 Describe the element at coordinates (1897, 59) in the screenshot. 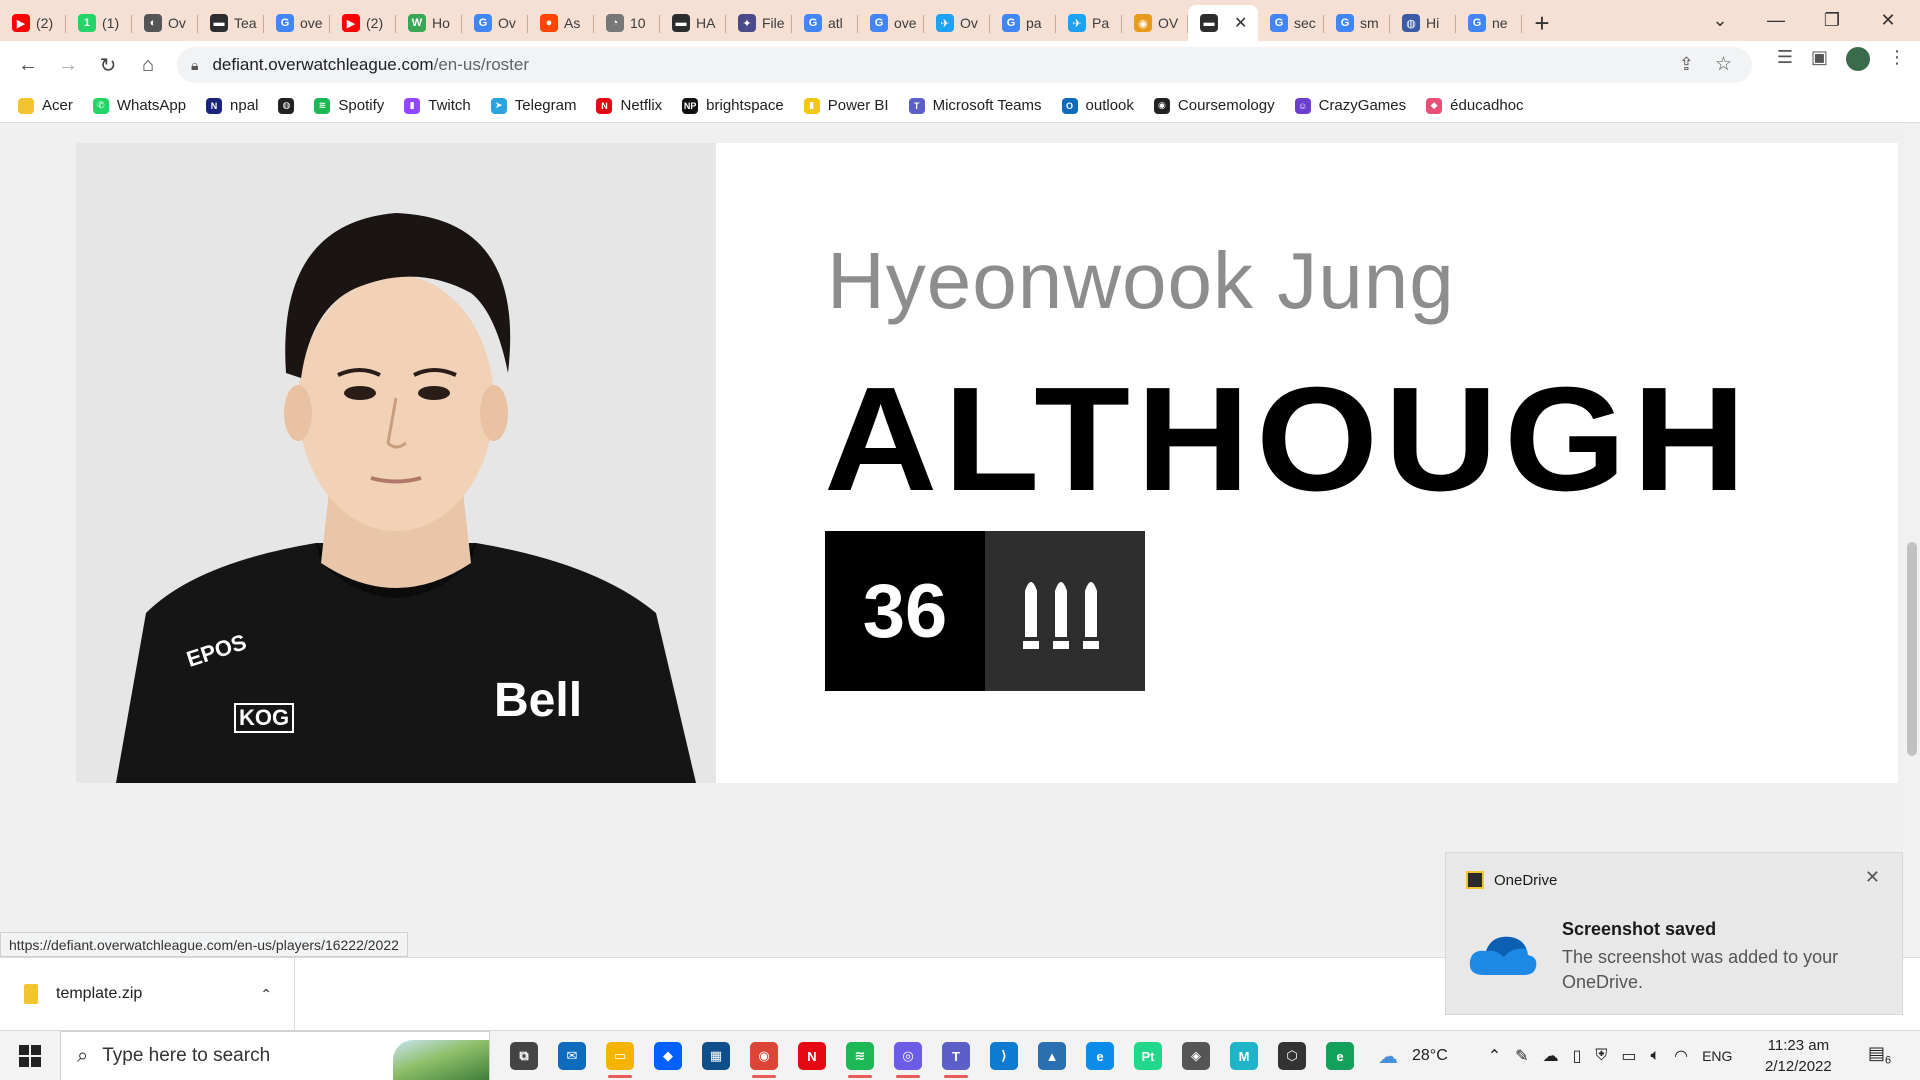

I see `menu-icon: ⋮` at that location.